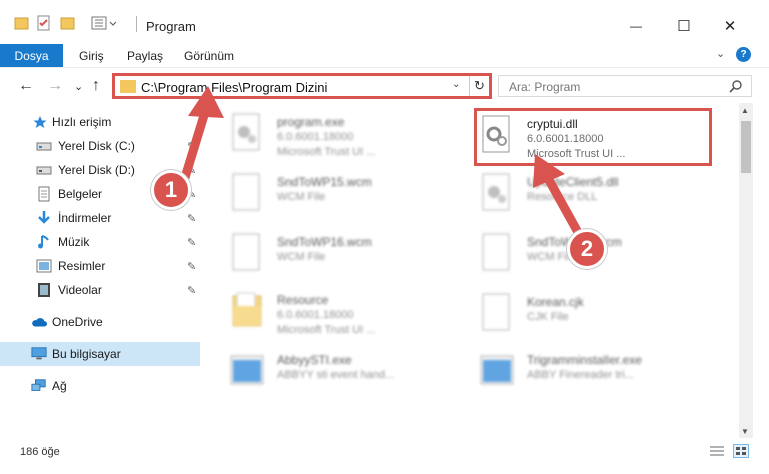 Image resolution: width=769 pixels, height=474 pixels. What do you see at coordinates (736, 87) in the screenshot?
I see `search-icon` at bounding box center [736, 87].